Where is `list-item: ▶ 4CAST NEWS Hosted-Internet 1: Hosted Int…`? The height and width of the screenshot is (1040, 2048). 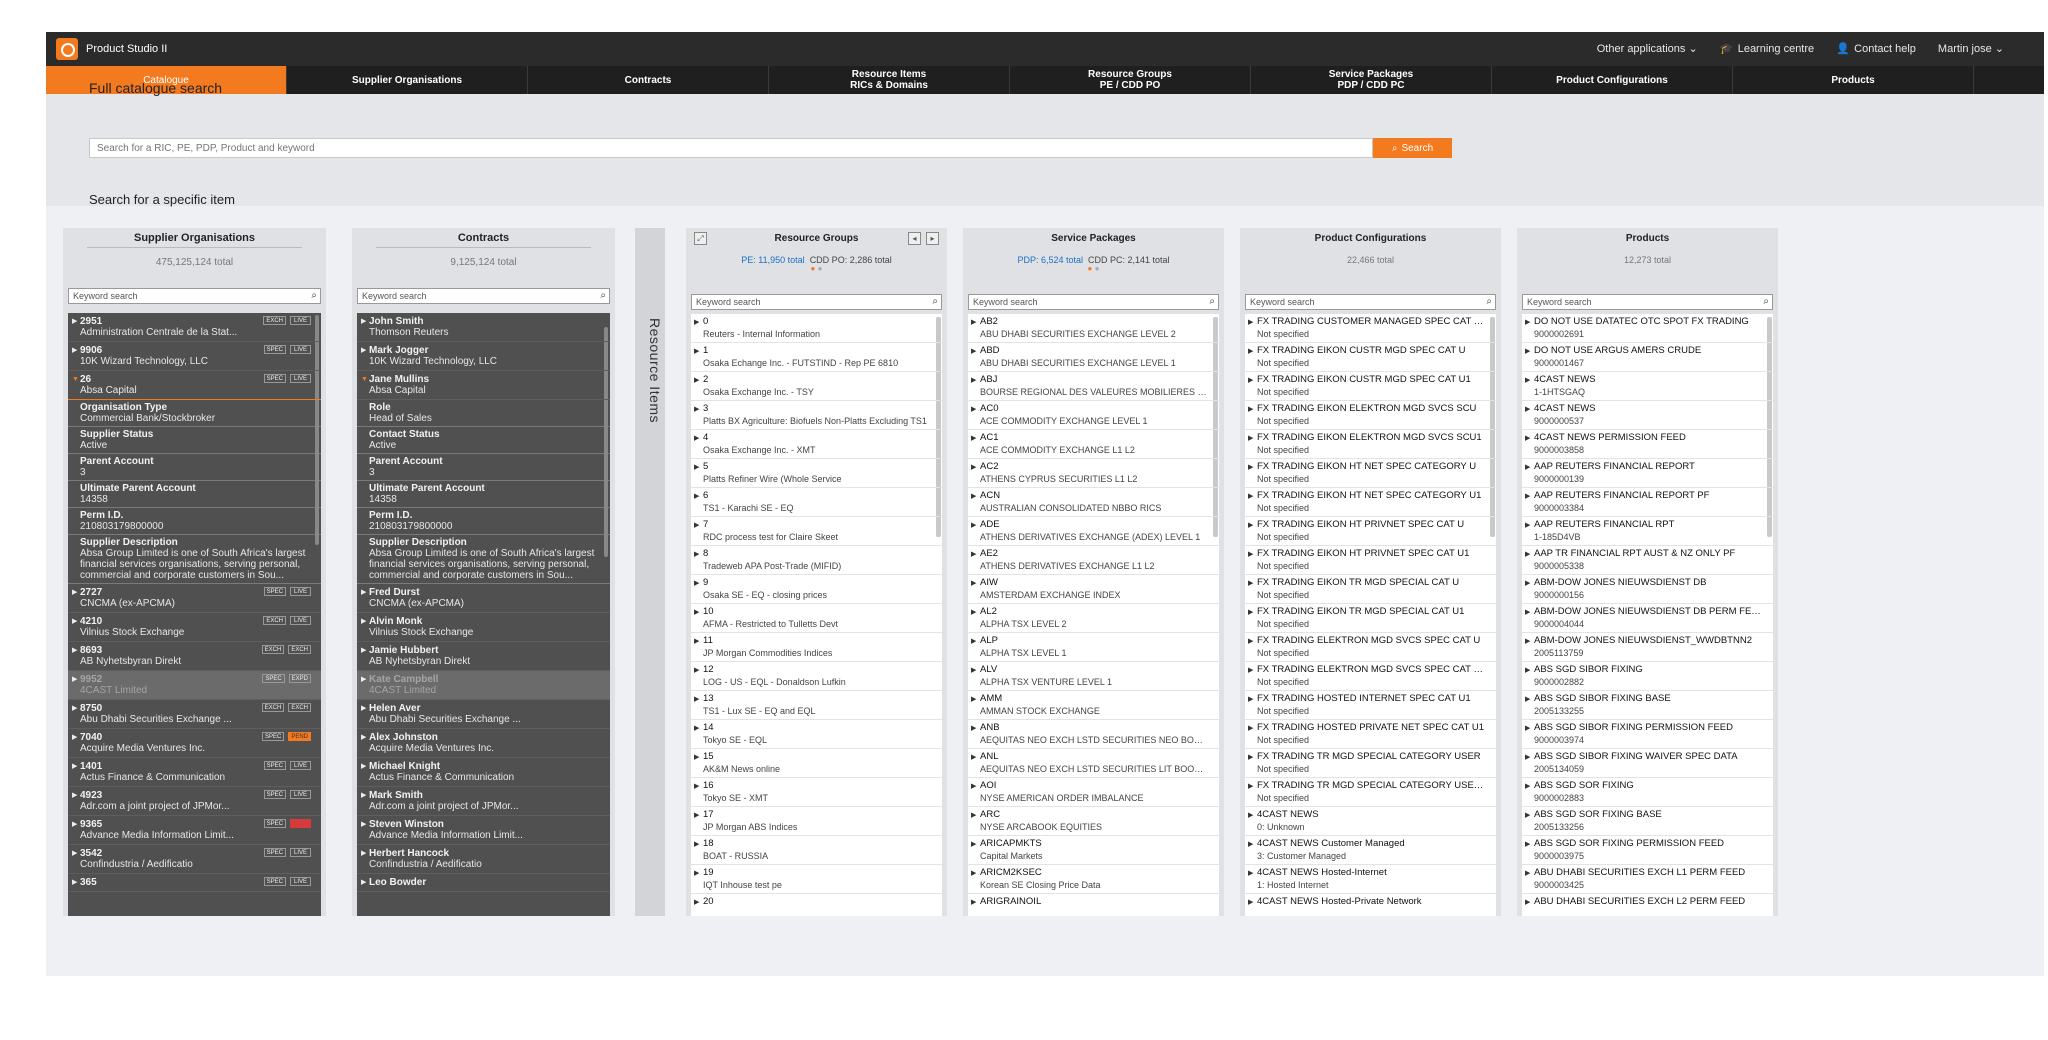 list-item: ▶ 4CAST NEWS Hosted-Internet 1: Hosted Int… is located at coordinates (1370, 879).